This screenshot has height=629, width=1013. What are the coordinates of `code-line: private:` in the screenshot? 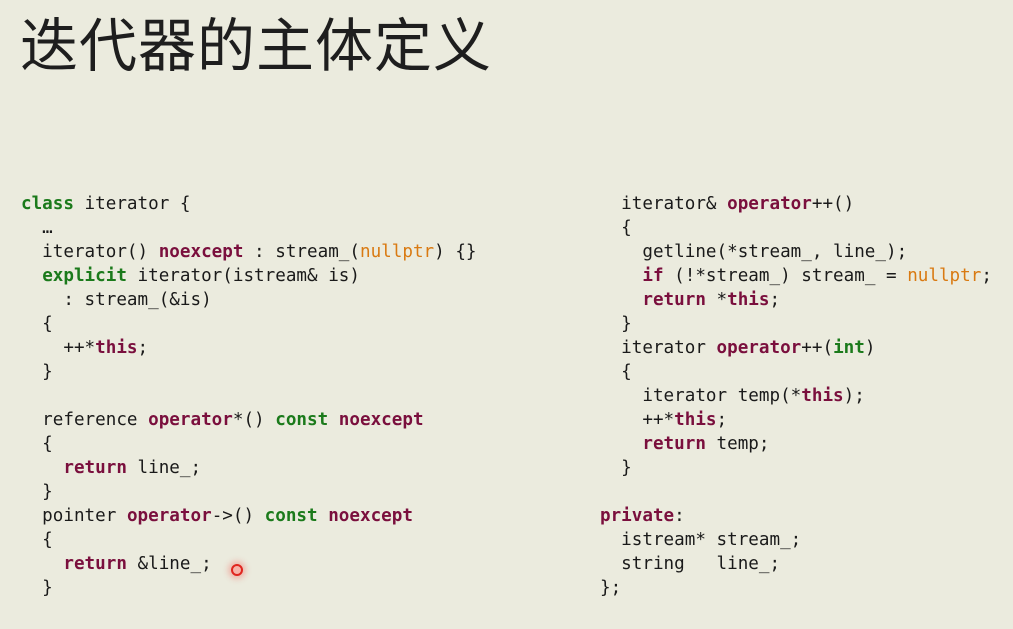 It's located at (796, 516).